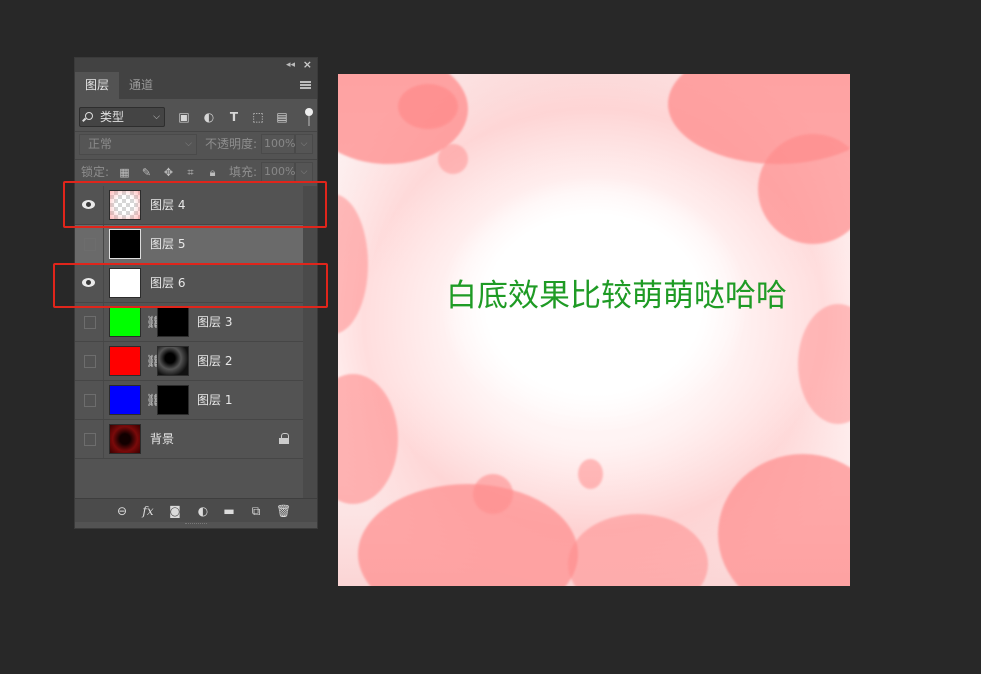 The height and width of the screenshot is (674, 981). What do you see at coordinates (196, 524) in the screenshot?
I see `resize-grip` at bounding box center [196, 524].